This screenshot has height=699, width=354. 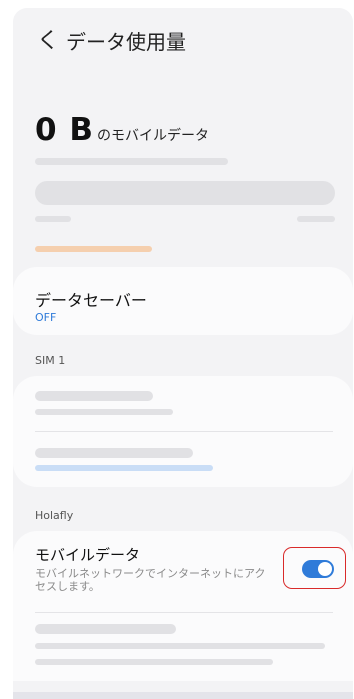 What do you see at coordinates (124, 468) in the screenshot?
I see `skeleton-progress-bar` at bounding box center [124, 468].